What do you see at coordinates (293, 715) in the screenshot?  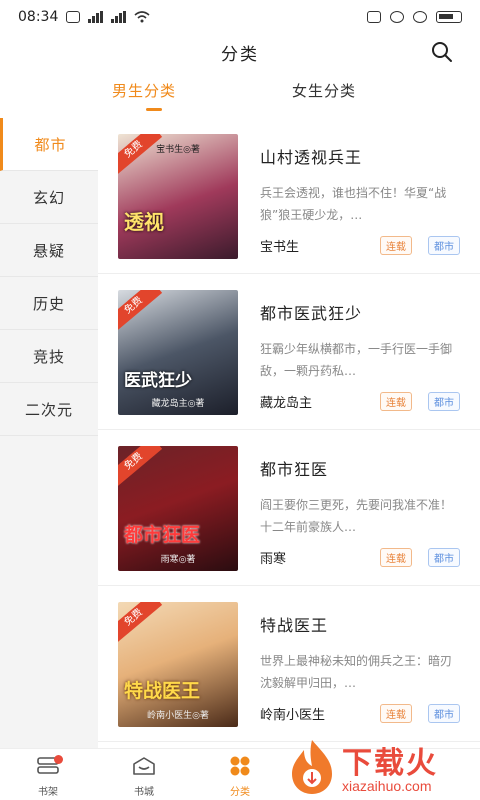 I see `book-author: 岭南小医生` at bounding box center [293, 715].